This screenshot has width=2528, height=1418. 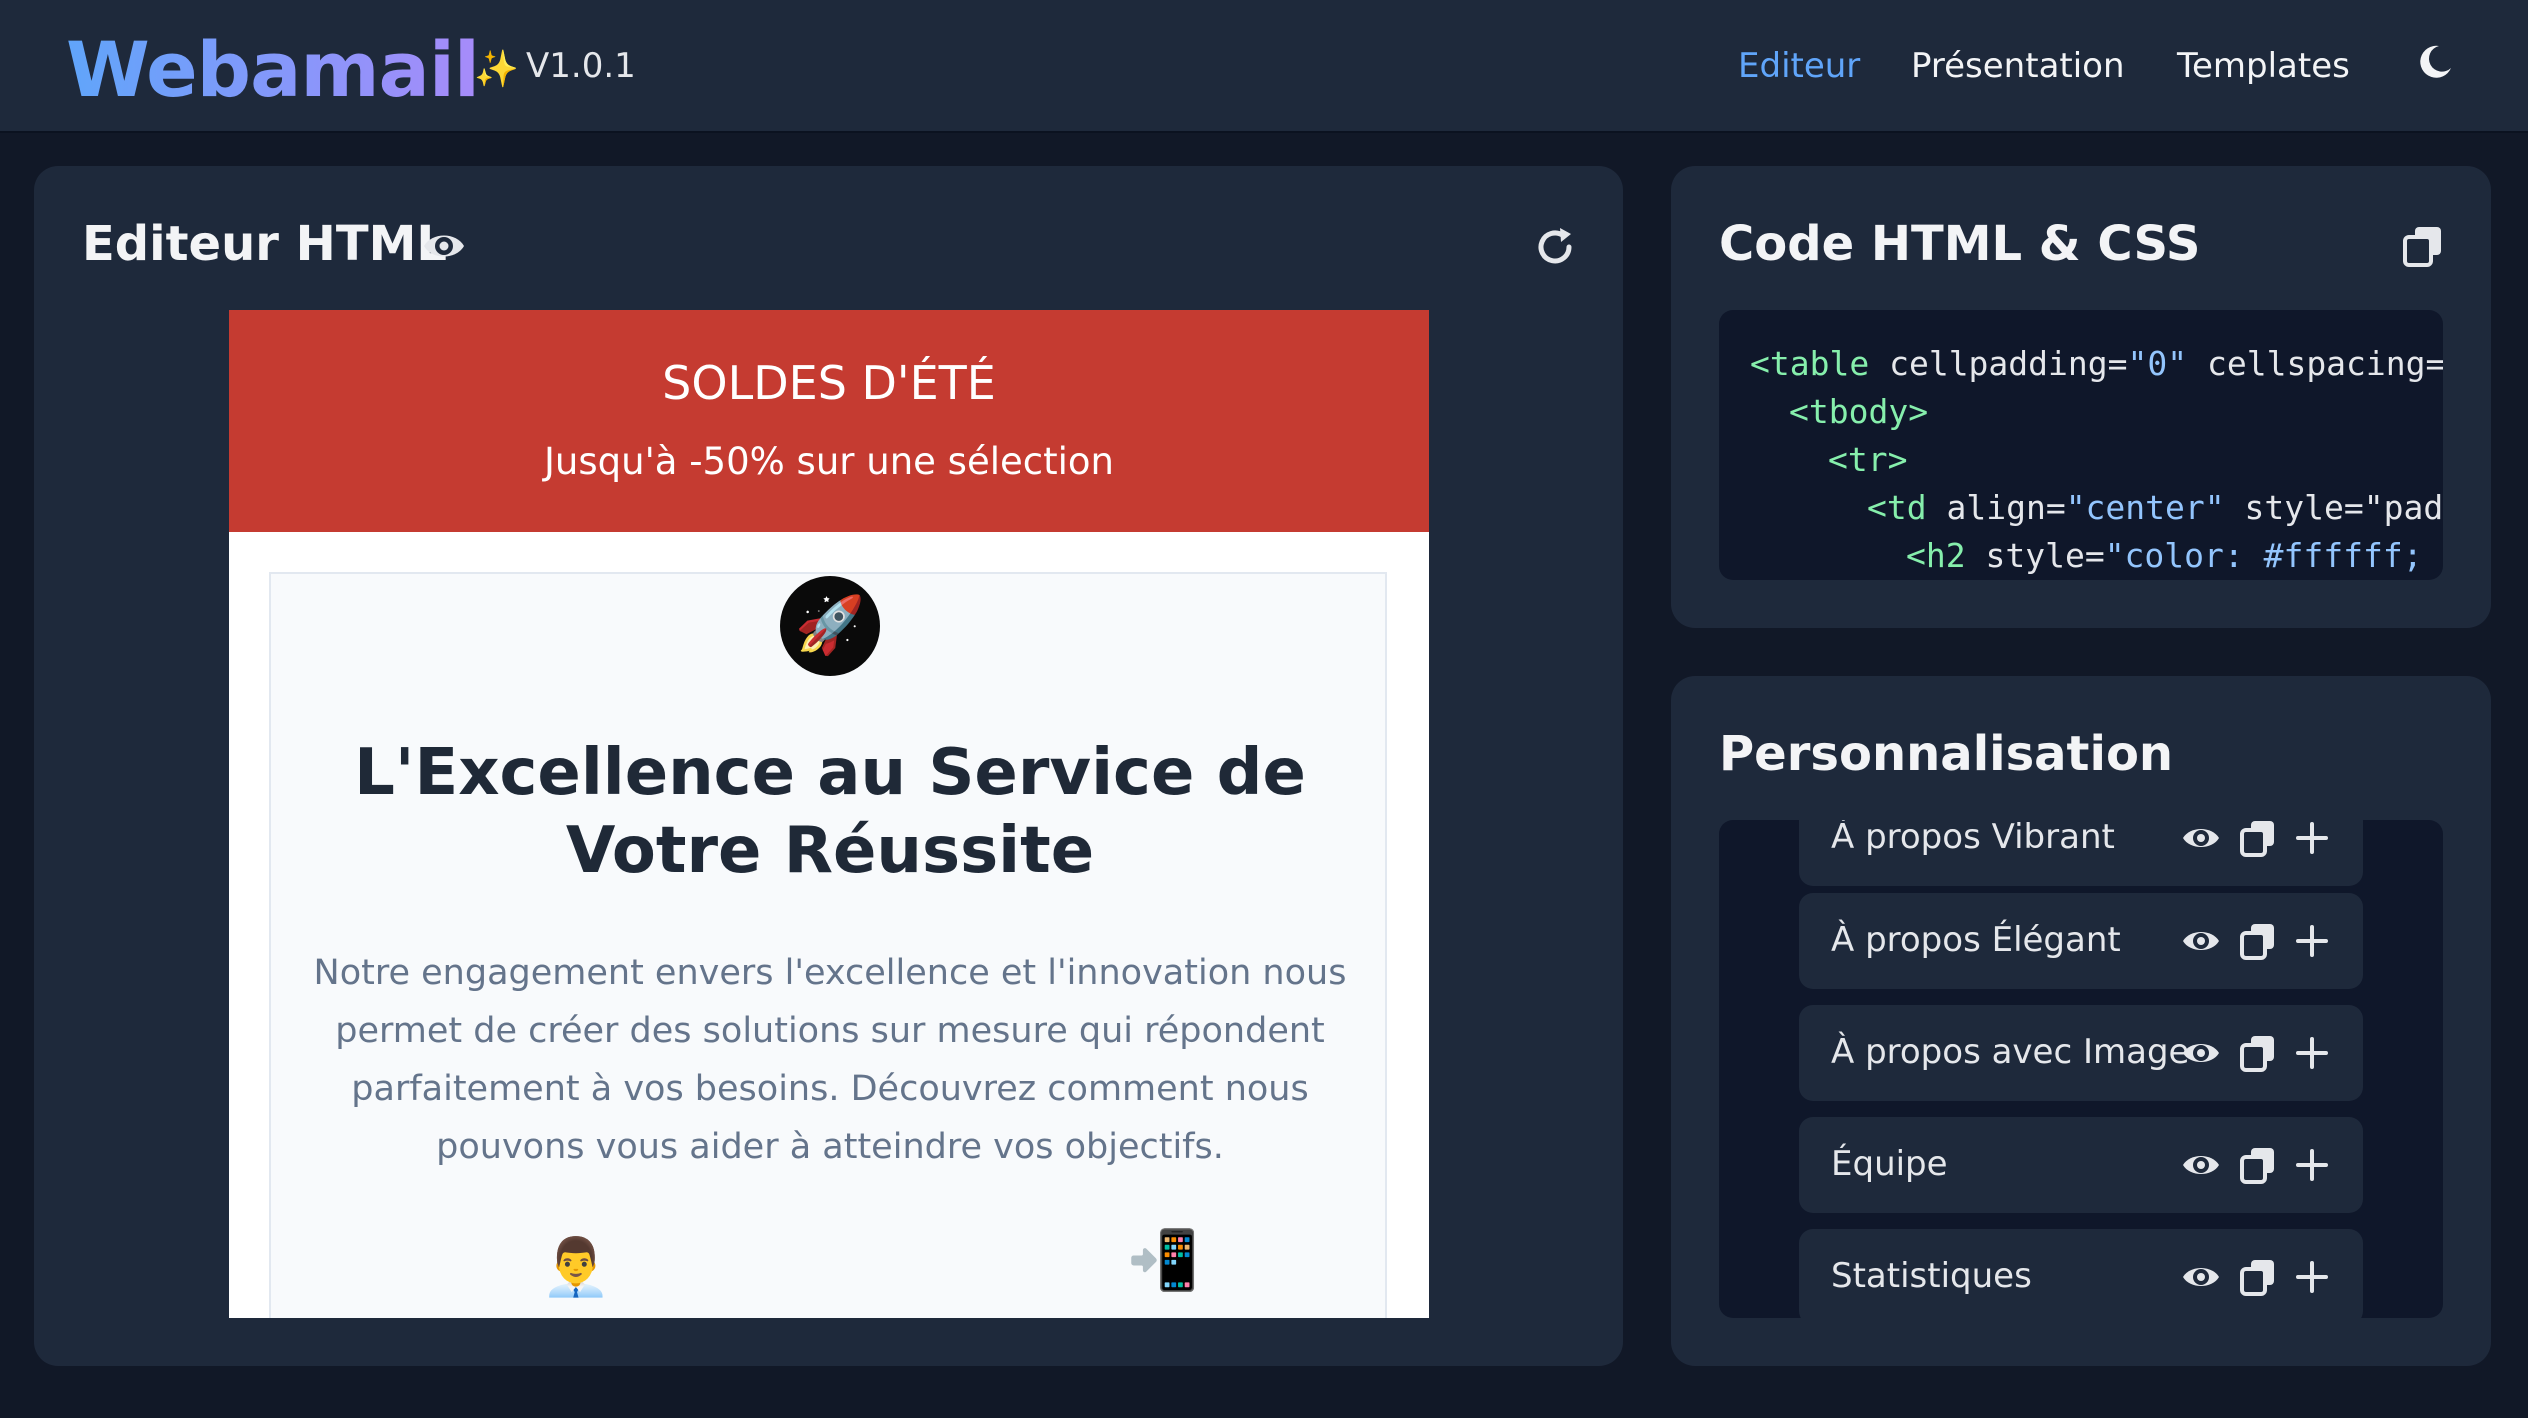 What do you see at coordinates (1799, 66) in the screenshot?
I see `nav-editeur: Editeur` at bounding box center [1799, 66].